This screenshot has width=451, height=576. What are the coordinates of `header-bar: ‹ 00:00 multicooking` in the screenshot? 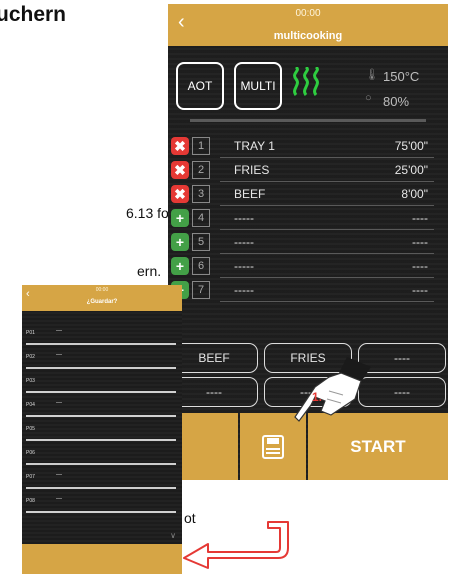 It's located at (308, 25).